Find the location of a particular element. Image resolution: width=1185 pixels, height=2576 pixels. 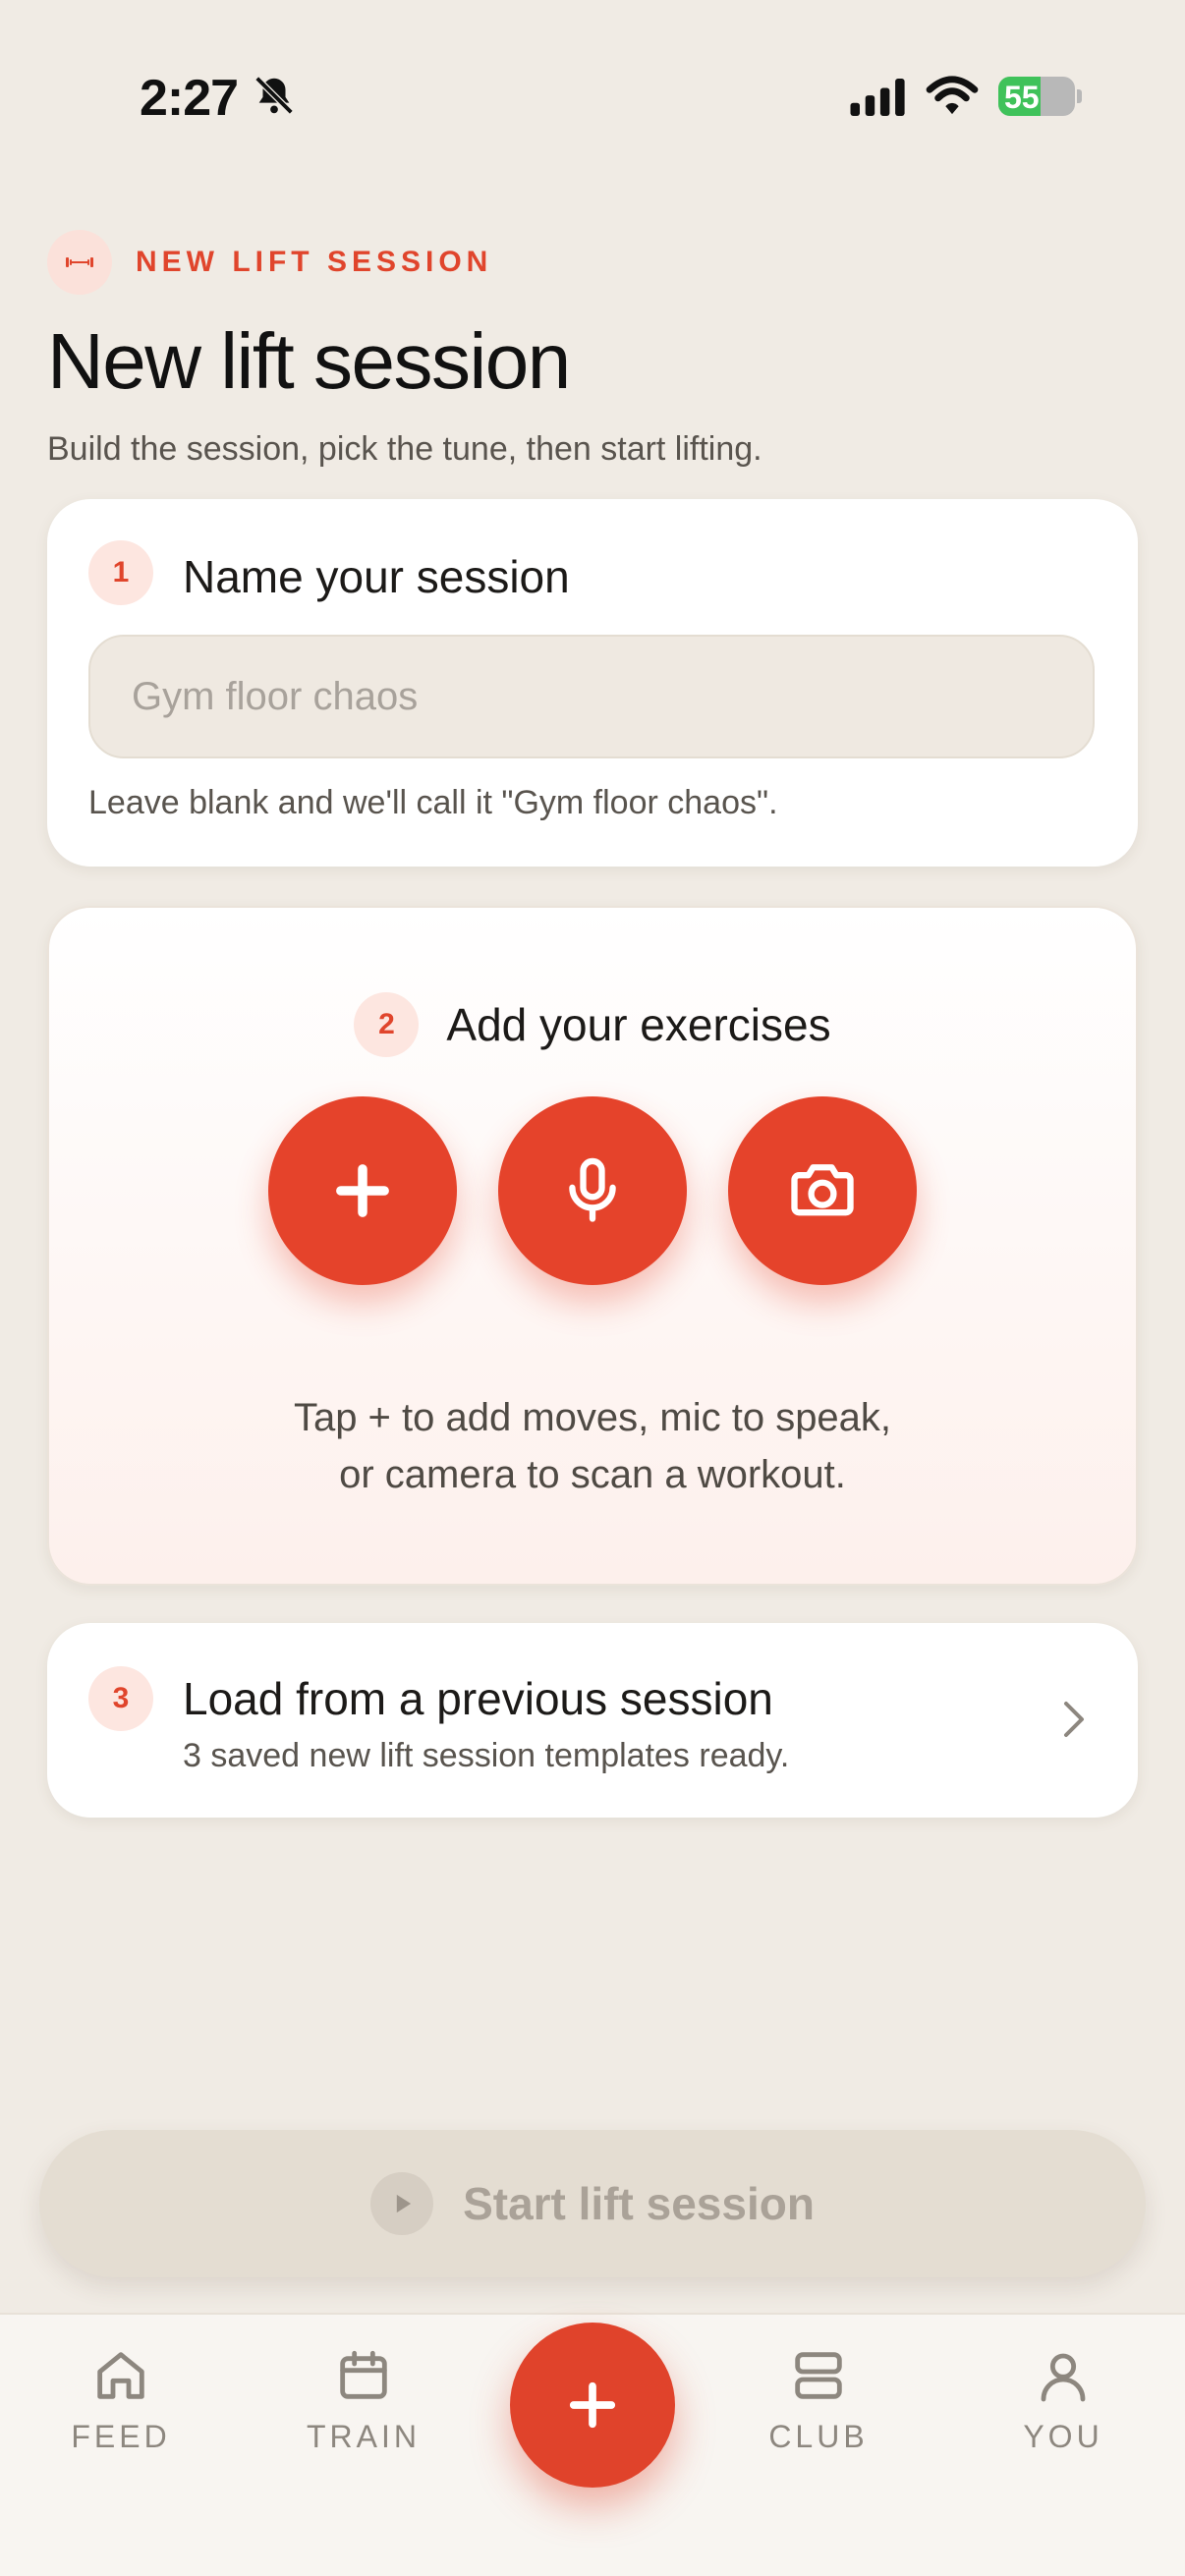

page-title: New lift session is located at coordinates (309, 361).